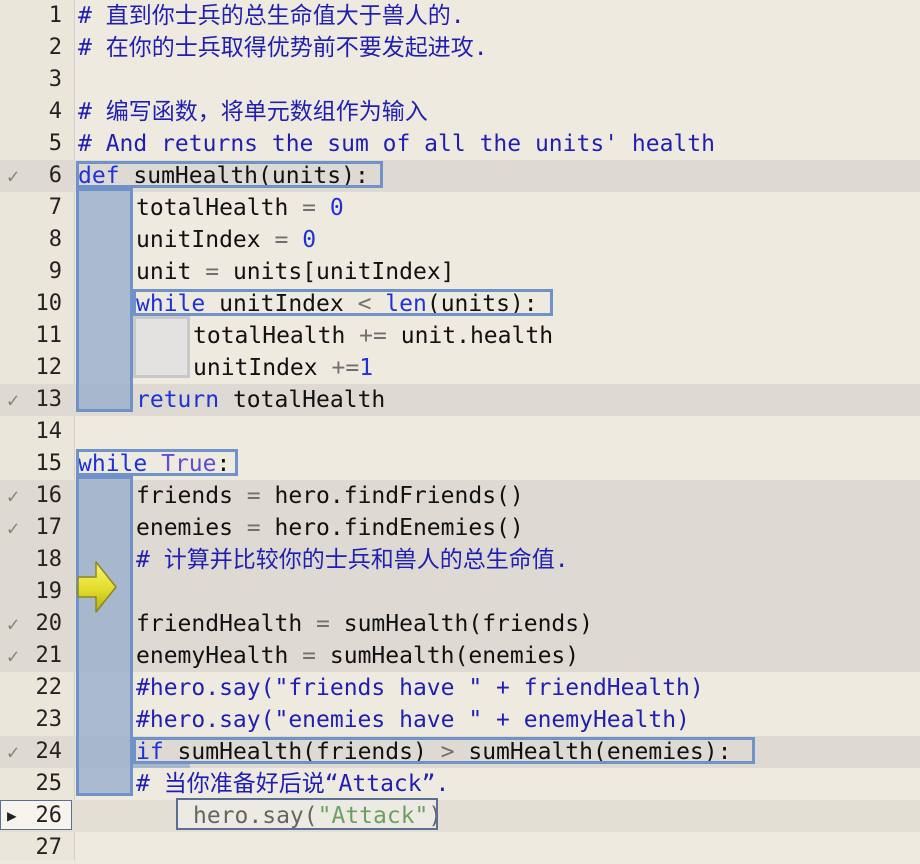  I want to click on line-number: 9, so click(55, 271).